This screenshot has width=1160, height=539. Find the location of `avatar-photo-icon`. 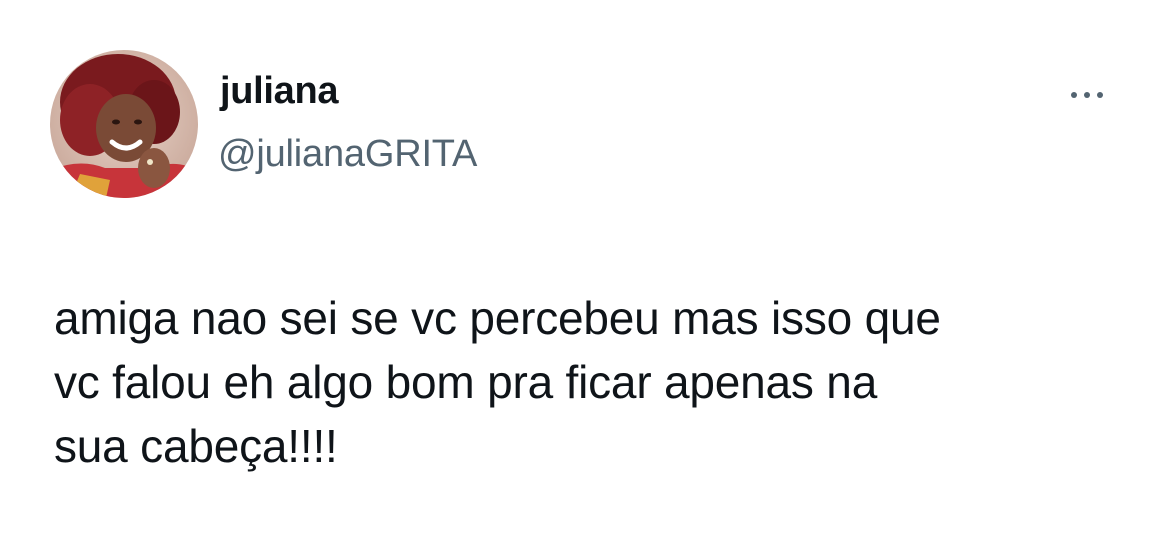

avatar-photo-icon is located at coordinates (124, 124).